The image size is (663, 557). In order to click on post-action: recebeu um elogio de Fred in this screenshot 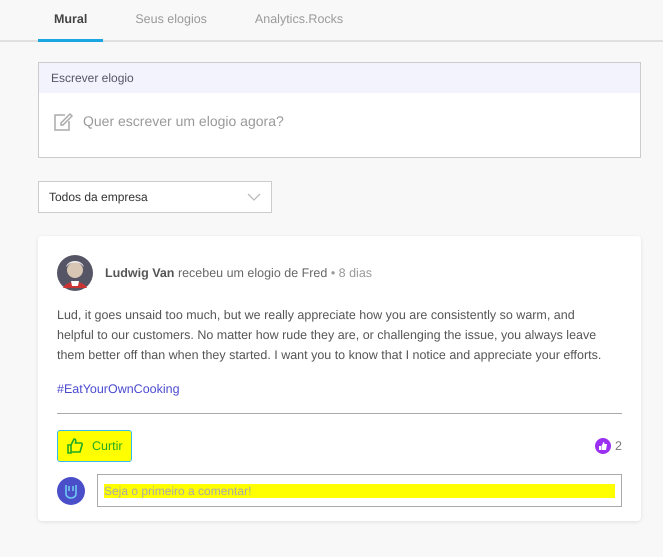, I will do `click(253, 273)`.